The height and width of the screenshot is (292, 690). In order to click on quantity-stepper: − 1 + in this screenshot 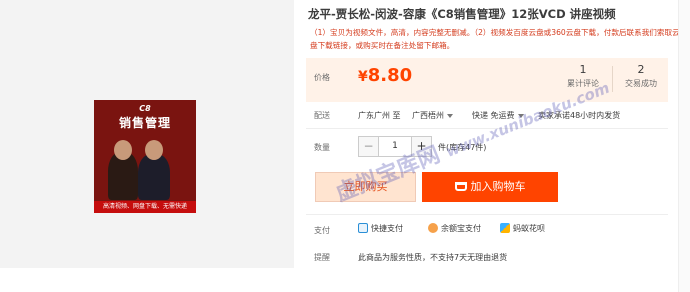, I will do `click(395, 146)`.